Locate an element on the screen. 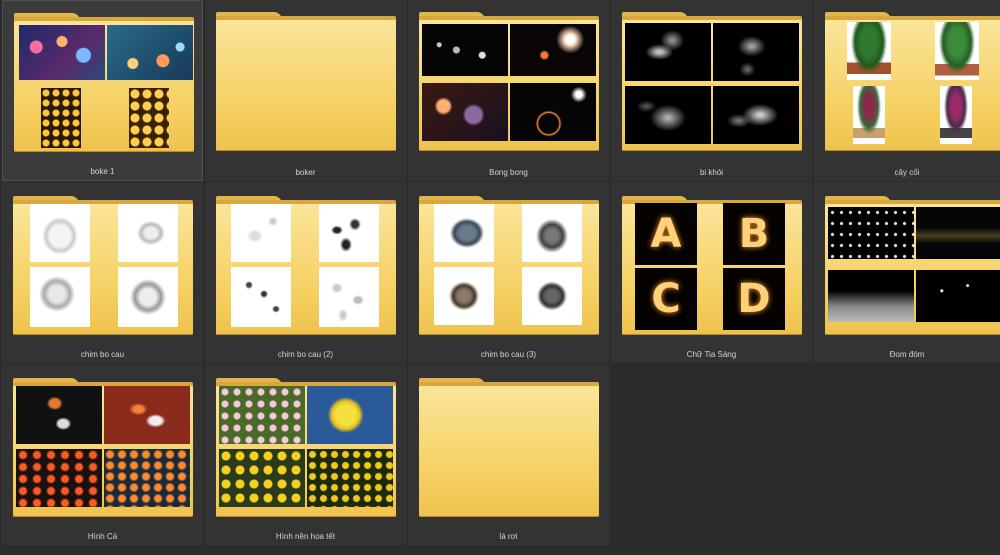 This screenshot has height=555, width=1000. folder-tile-bi-khoi: bi khói is located at coordinates (711, 90).